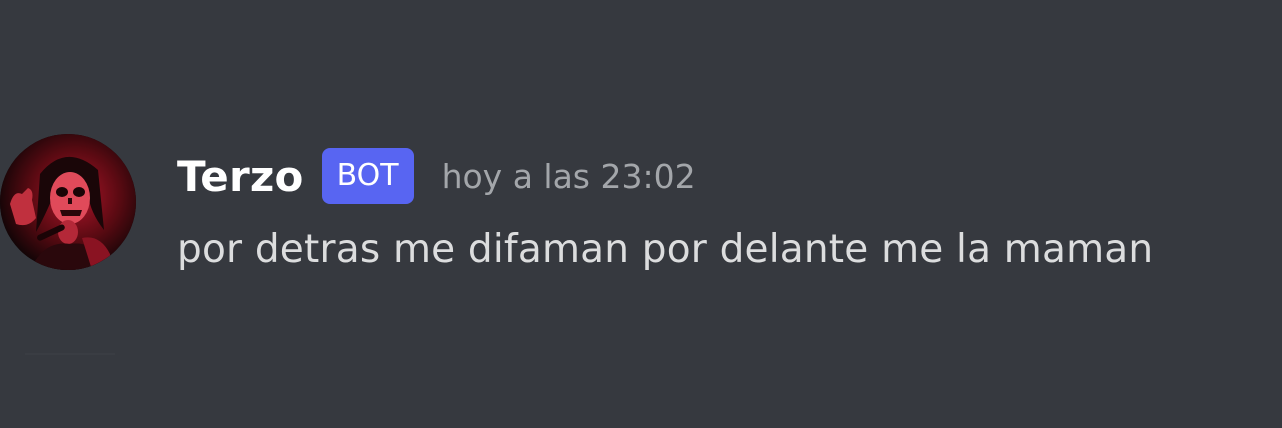 The height and width of the screenshot is (428, 1282). What do you see at coordinates (436, 176) in the screenshot?
I see `message-header: Terzo BOT hoy a las 23:02` at bounding box center [436, 176].